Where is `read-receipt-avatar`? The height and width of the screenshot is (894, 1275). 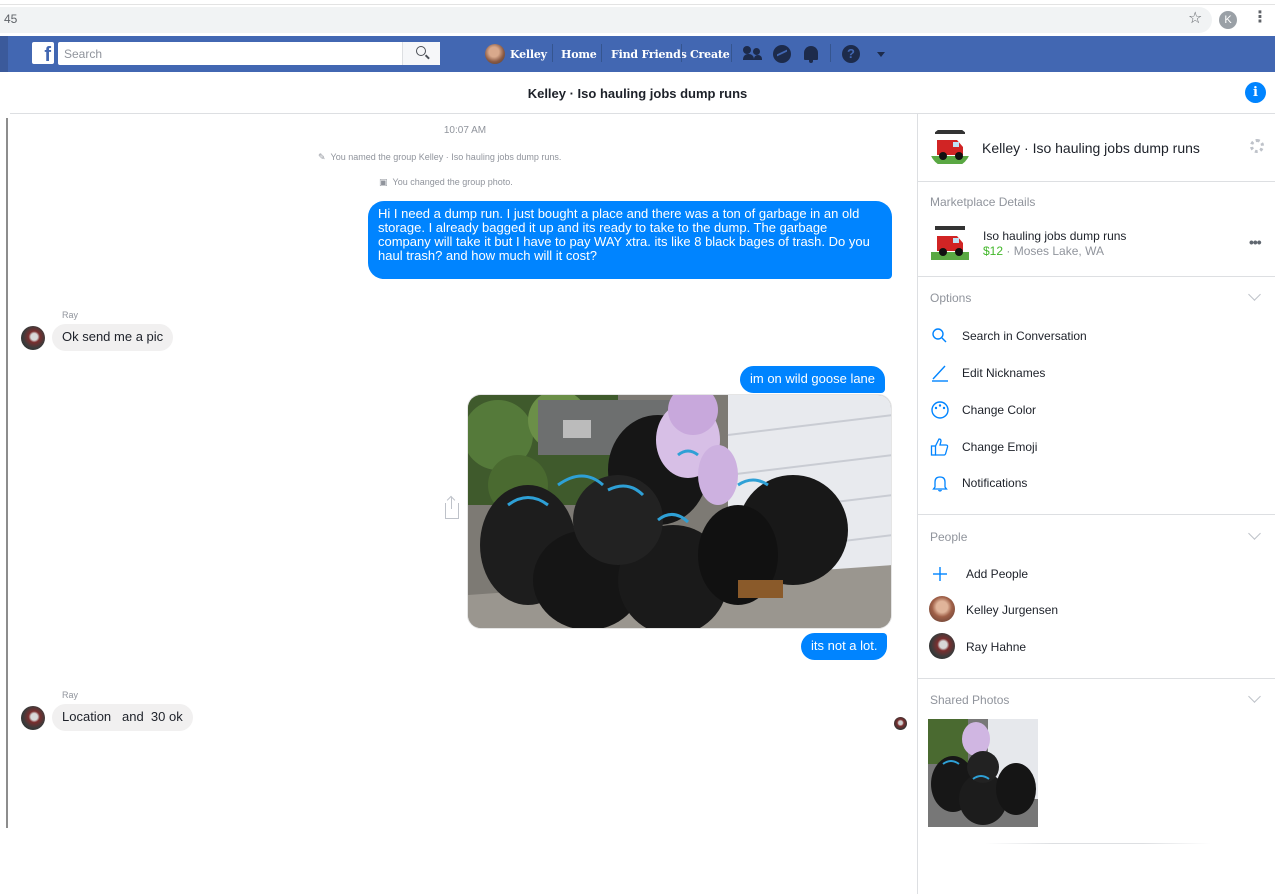 read-receipt-avatar is located at coordinates (900, 723).